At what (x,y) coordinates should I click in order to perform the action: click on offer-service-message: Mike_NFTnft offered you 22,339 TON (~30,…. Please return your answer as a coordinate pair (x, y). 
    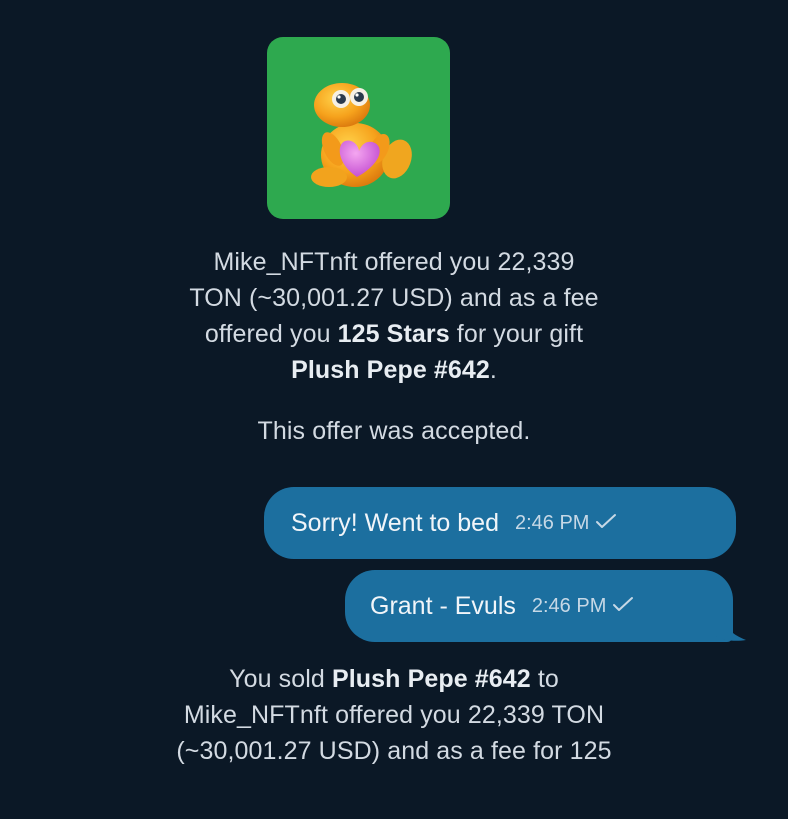
    Looking at the image, I should click on (394, 316).